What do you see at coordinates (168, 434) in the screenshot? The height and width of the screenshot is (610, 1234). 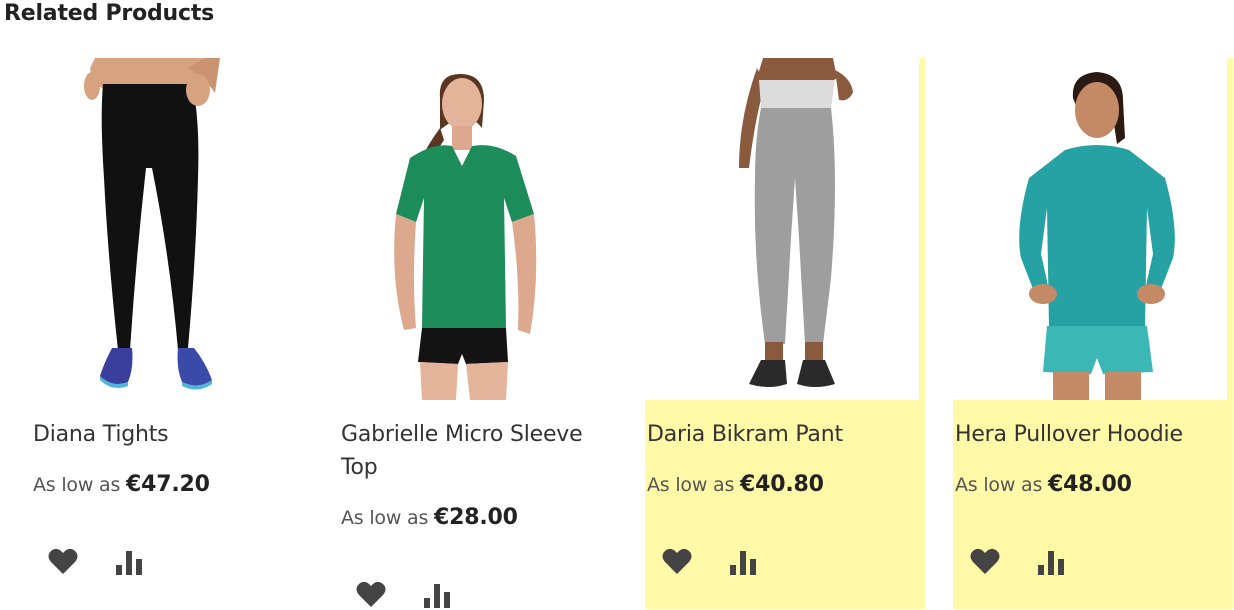 I see `product-name: Diana Tights` at bounding box center [168, 434].